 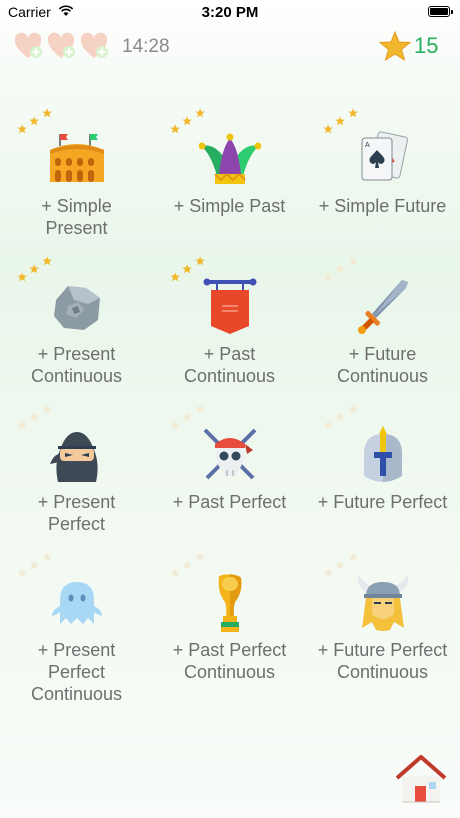 I want to click on ghost-icon, so click(x=77, y=603).